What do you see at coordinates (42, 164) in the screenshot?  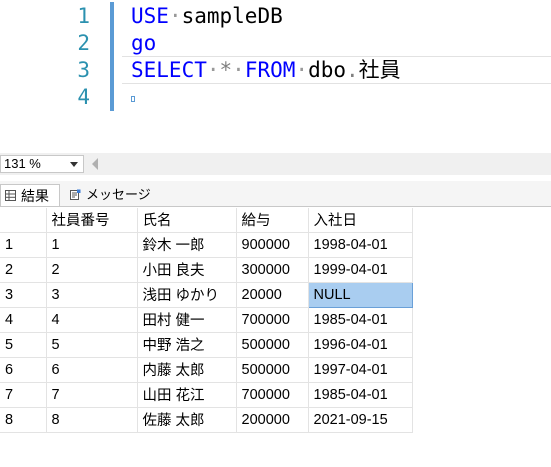 I see `zoom-dropdown: 131 %` at bounding box center [42, 164].